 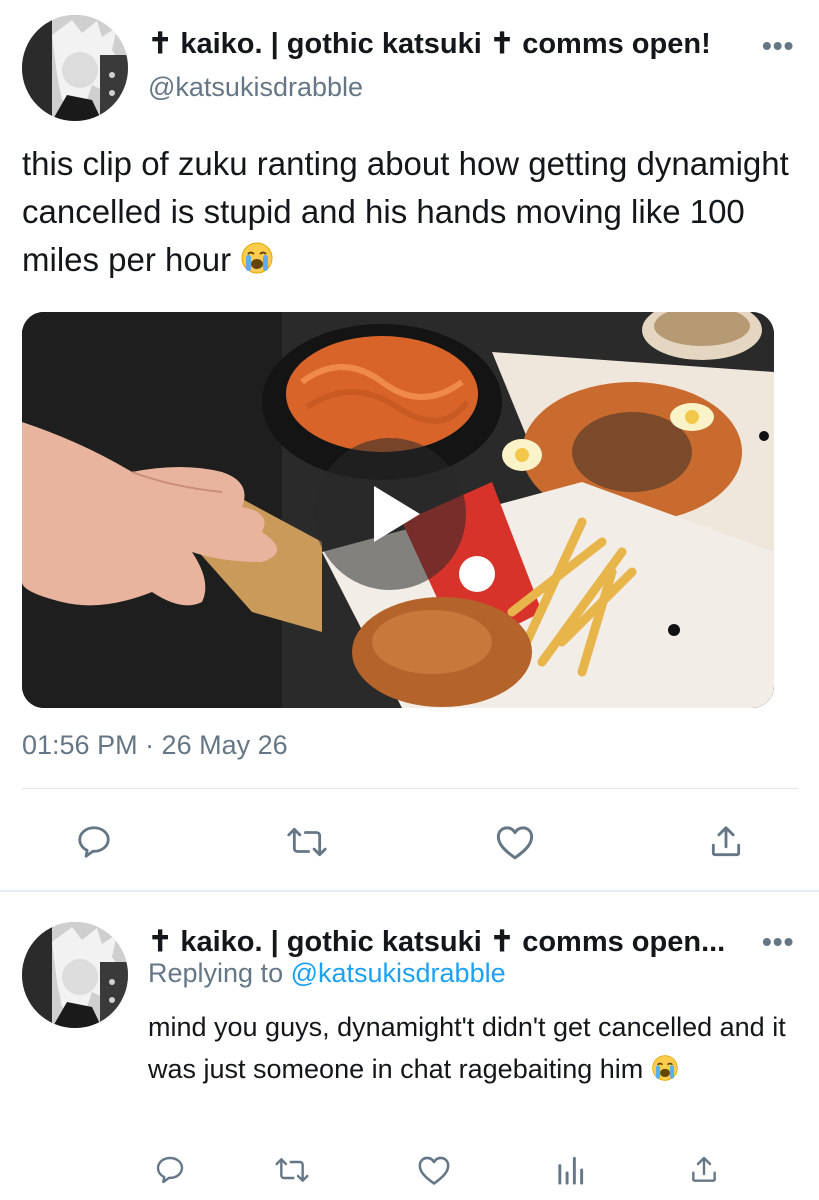 I want to click on reply-button, so click(x=94, y=842).